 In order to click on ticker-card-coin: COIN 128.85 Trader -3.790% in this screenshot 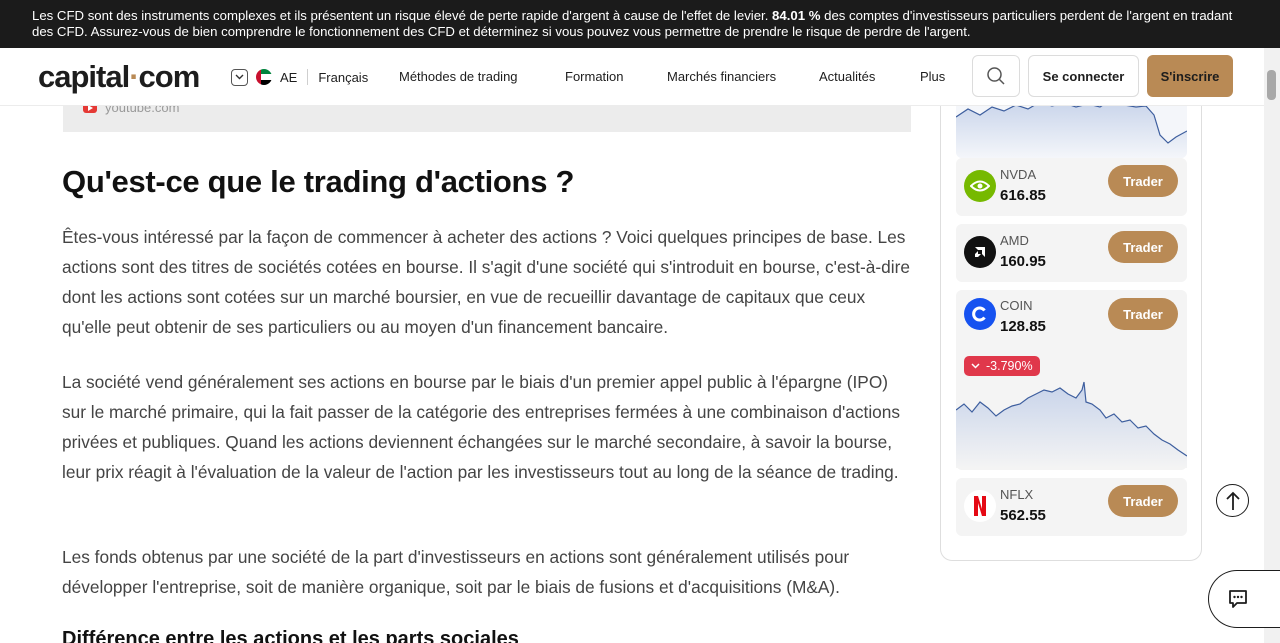, I will do `click(1071, 380)`.